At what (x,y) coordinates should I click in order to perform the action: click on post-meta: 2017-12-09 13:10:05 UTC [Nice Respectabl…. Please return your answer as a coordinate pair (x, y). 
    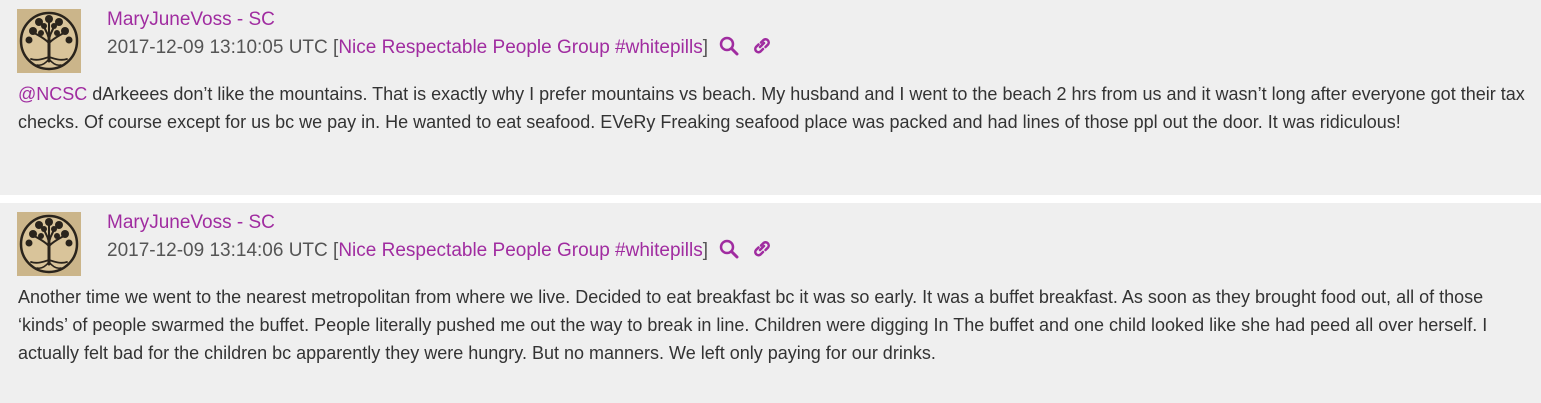
    Looking at the image, I should click on (440, 49).